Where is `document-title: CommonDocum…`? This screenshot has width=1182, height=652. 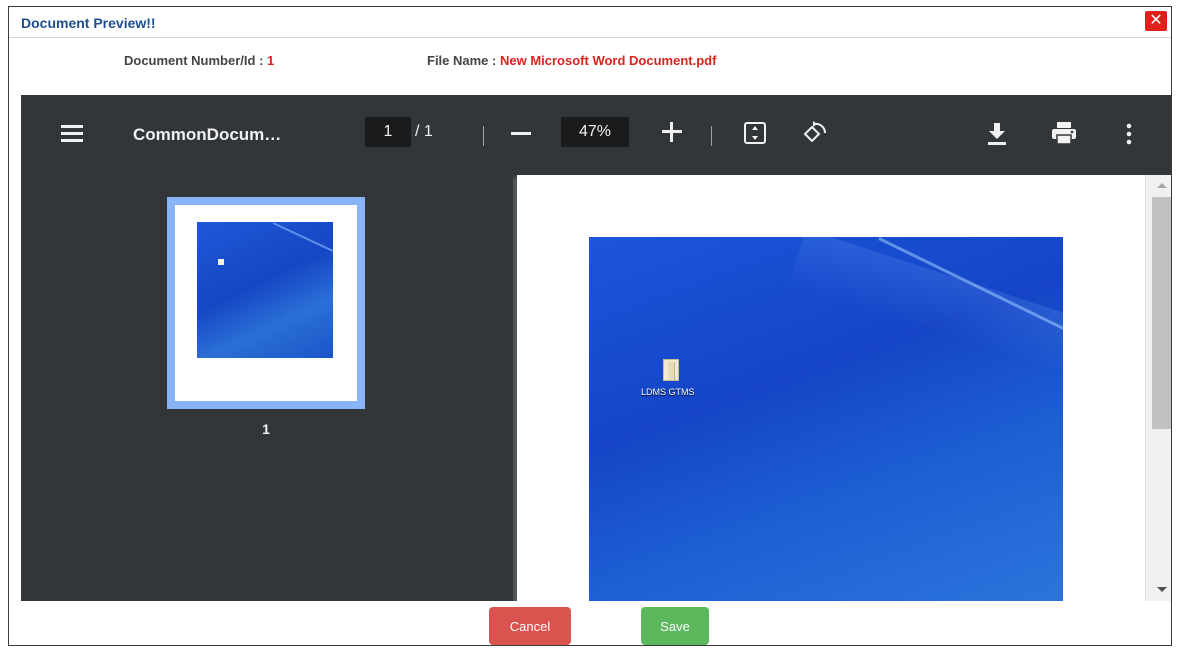
document-title: CommonDocum… is located at coordinates (207, 134).